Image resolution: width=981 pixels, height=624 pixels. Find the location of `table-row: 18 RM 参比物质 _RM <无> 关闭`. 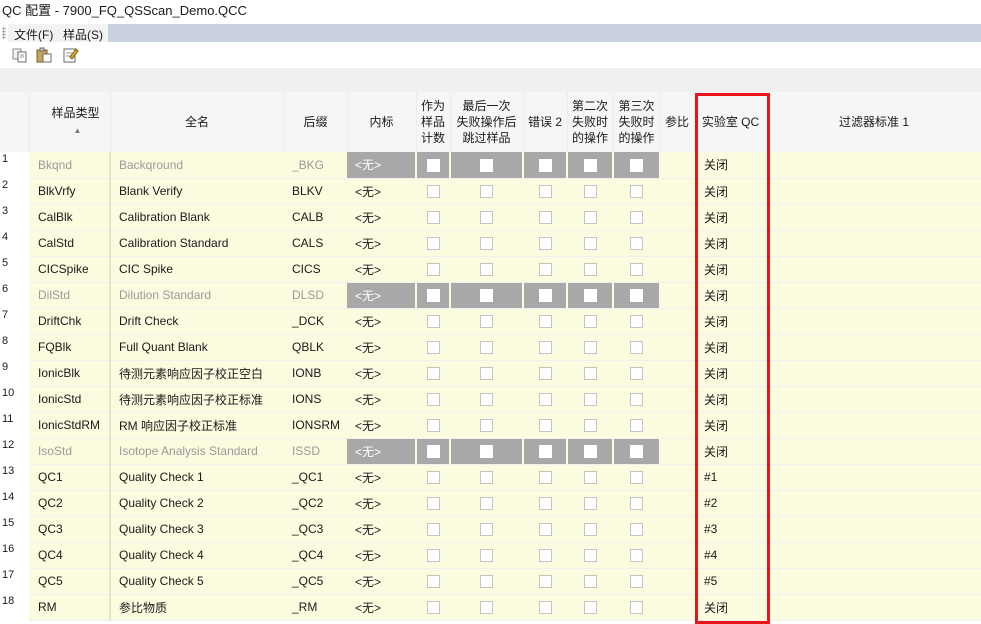

table-row: 18 RM 参比物质 _RM <无> 关闭 is located at coordinates (490, 607).